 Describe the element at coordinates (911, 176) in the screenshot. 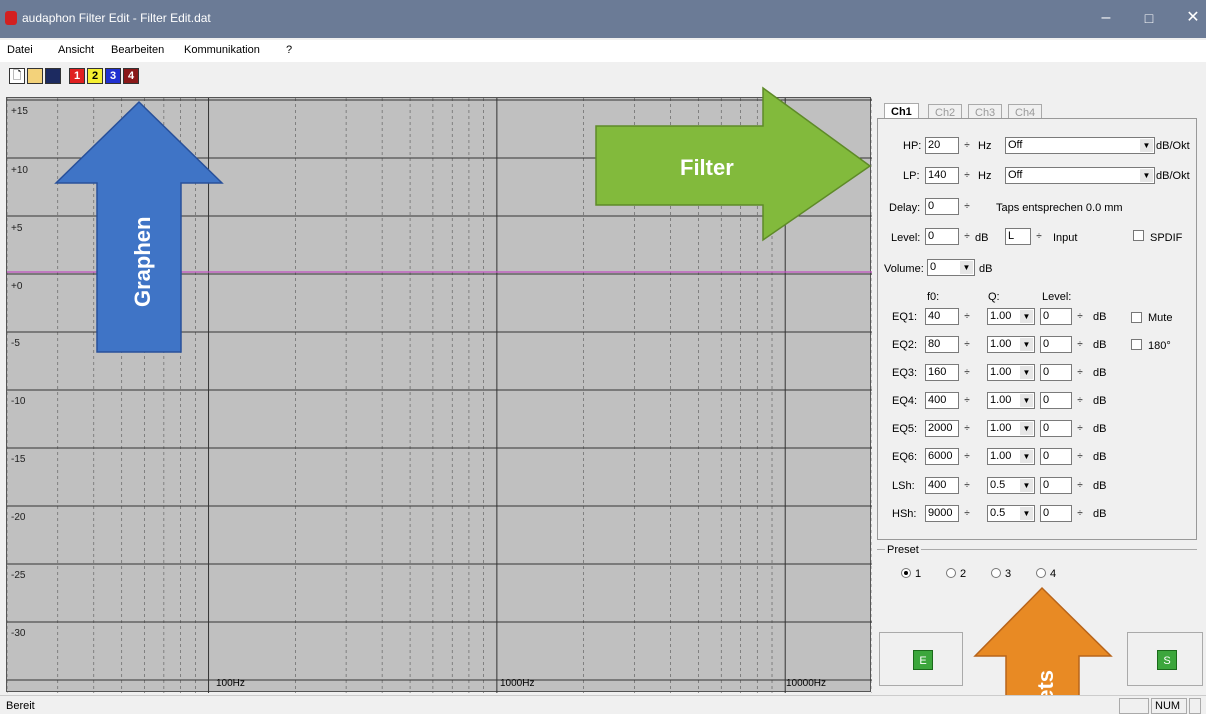

I see `lp-label: LP:` at that location.